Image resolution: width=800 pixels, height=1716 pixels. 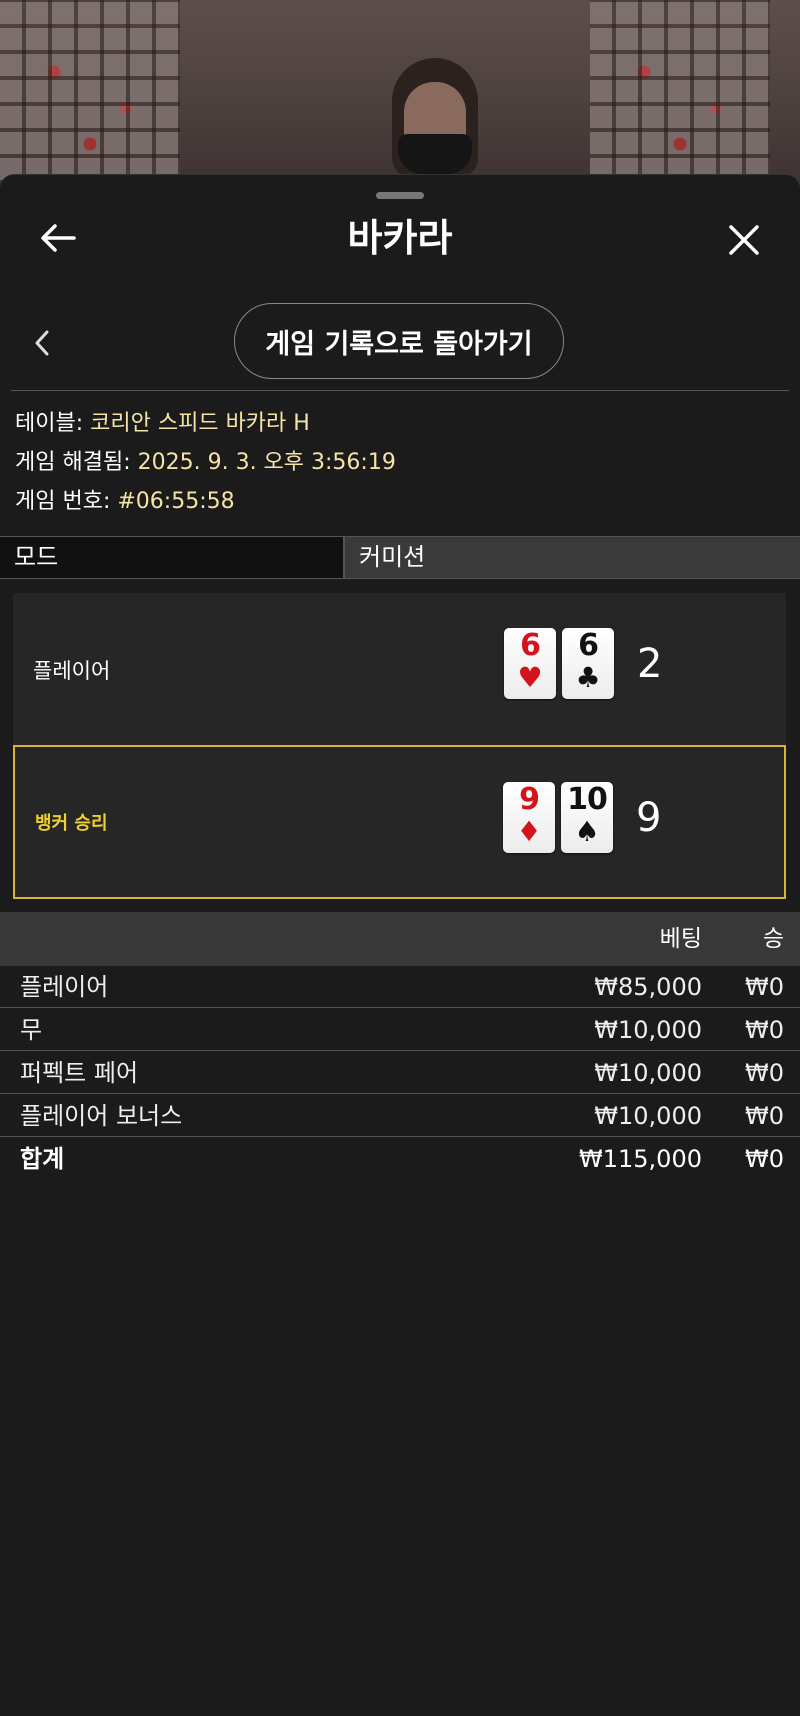 I want to click on close-button, so click(x=744, y=240).